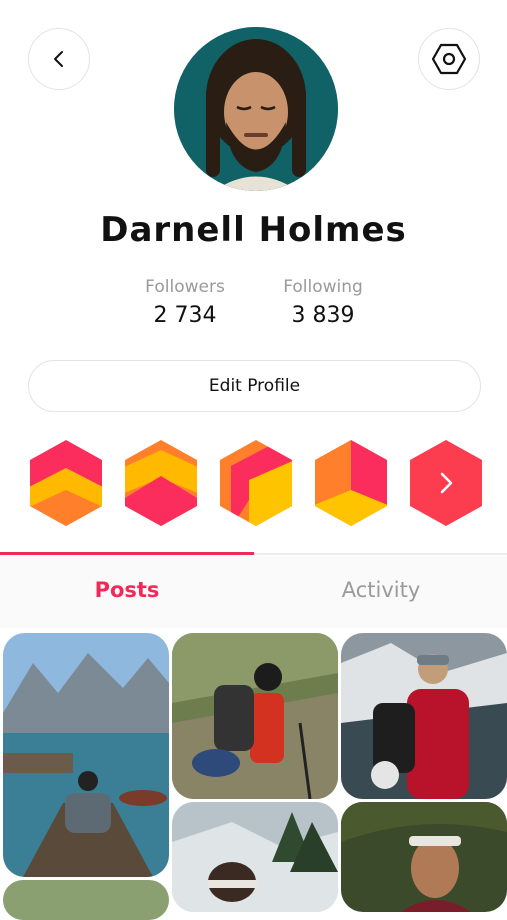  What do you see at coordinates (323, 302) in the screenshot?
I see `following-stat: Following 3 839` at bounding box center [323, 302].